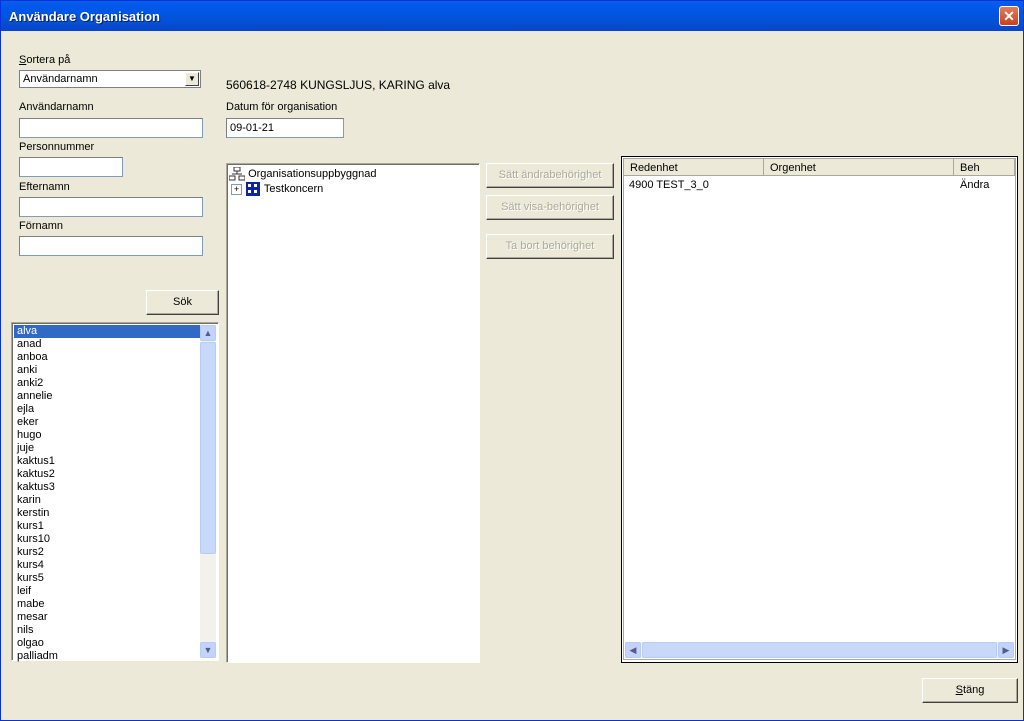 The image size is (1024, 721). What do you see at coordinates (253, 189) in the screenshot?
I see `company-icon` at bounding box center [253, 189].